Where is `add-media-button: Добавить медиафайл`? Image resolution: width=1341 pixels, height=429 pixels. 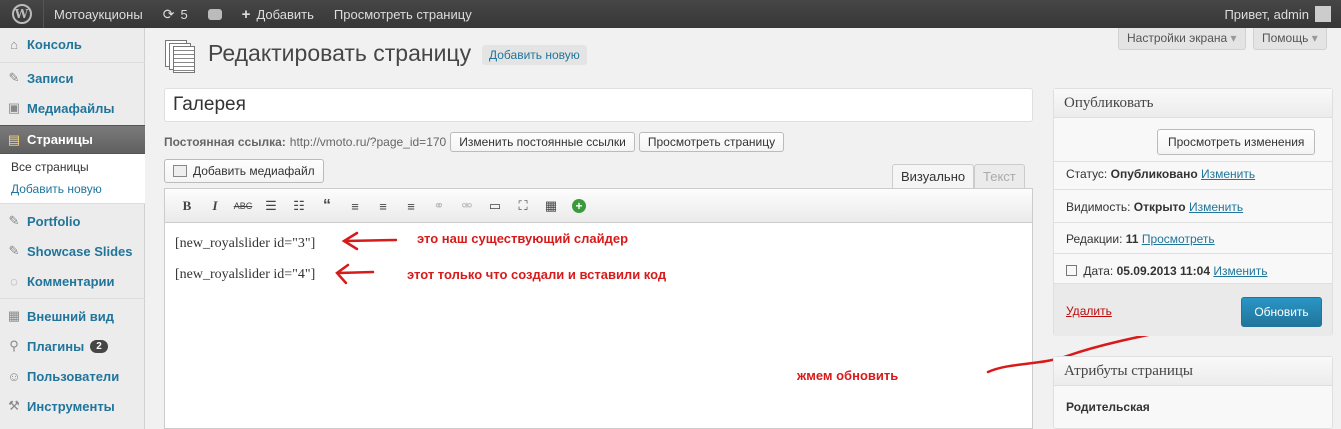
add-media-button: Добавить медиафайл is located at coordinates (244, 171).